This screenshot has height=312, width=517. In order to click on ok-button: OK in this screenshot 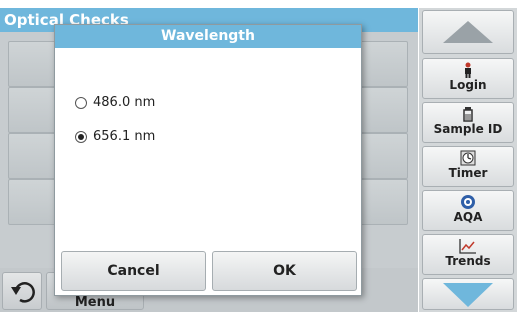, I will do `click(284, 271)`.